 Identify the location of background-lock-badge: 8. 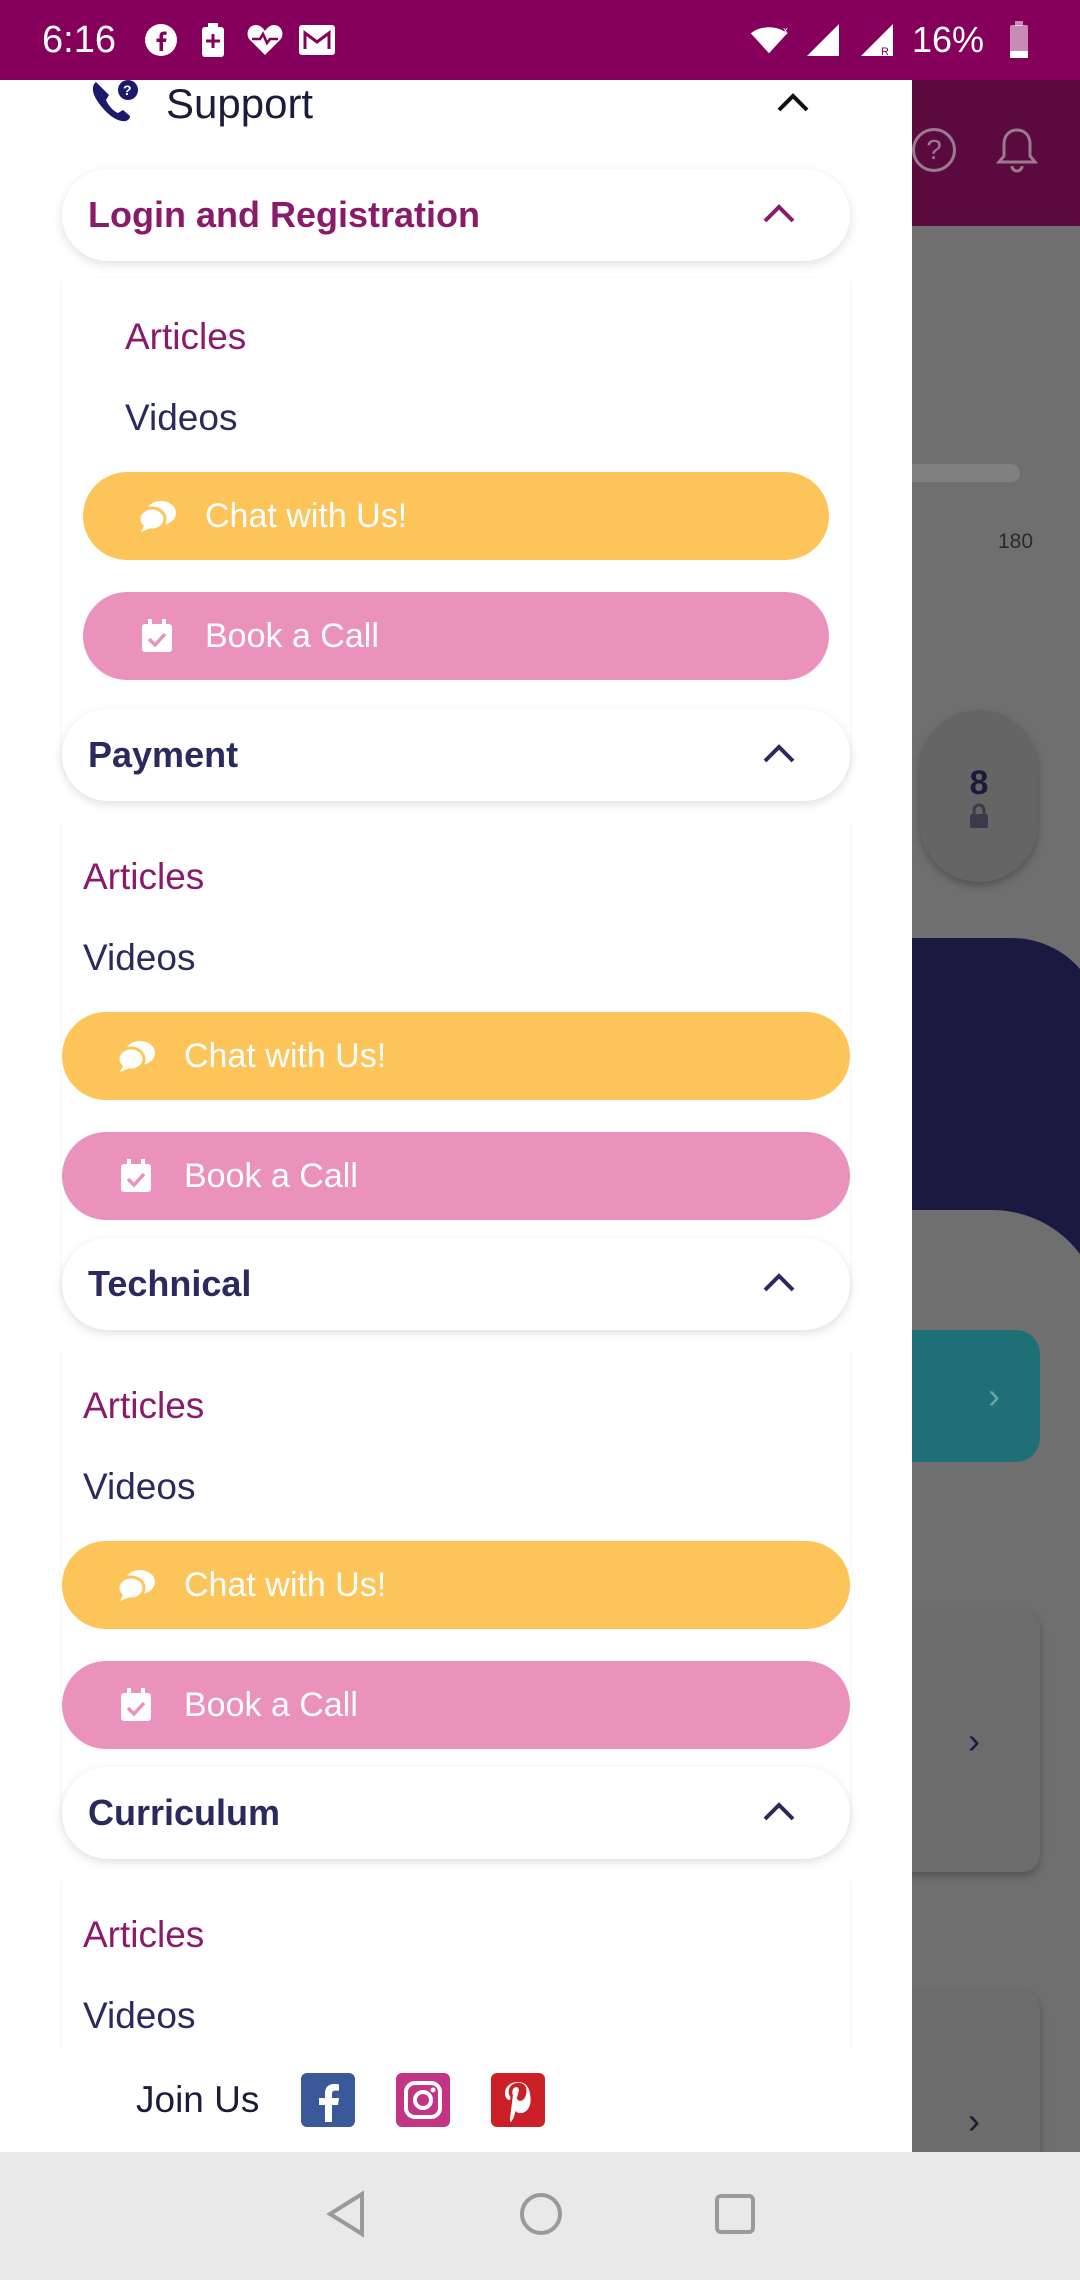
(979, 796).